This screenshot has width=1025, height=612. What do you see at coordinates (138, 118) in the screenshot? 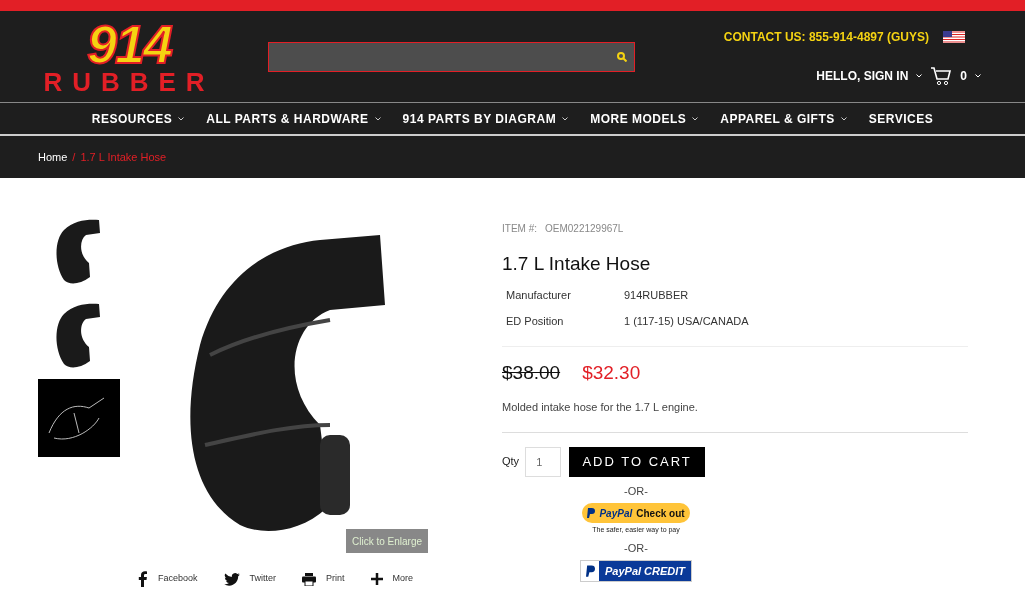
I see `nav-menu-item: RESOURCES` at bounding box center [138, 118].